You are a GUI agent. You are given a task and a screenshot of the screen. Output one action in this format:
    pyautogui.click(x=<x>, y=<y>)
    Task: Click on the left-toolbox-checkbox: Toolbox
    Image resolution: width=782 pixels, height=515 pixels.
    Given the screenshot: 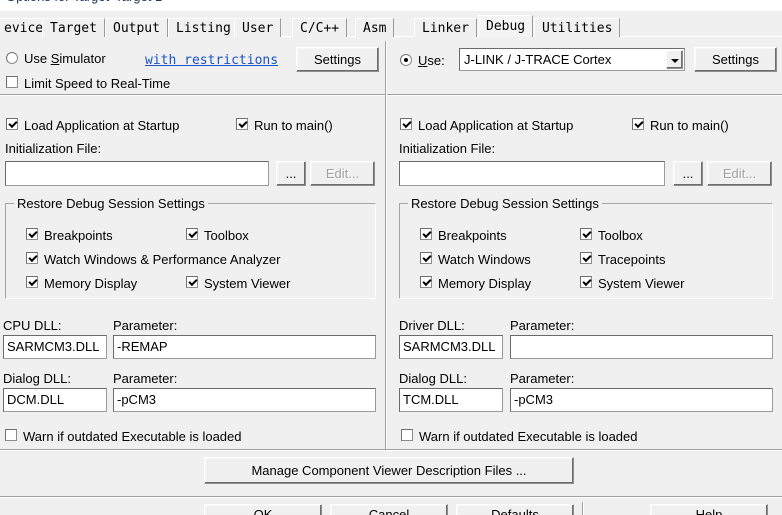 What is the action you would take?
    pyautogui.click(x=217, y=235)
    